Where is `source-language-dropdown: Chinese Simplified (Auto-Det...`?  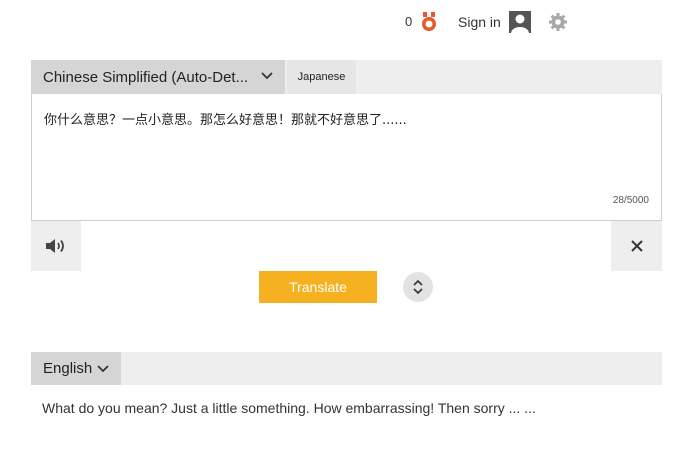
source-language-dropdown: Chinese Simplified (Auto-Det... is located at coordinates (158, 77).